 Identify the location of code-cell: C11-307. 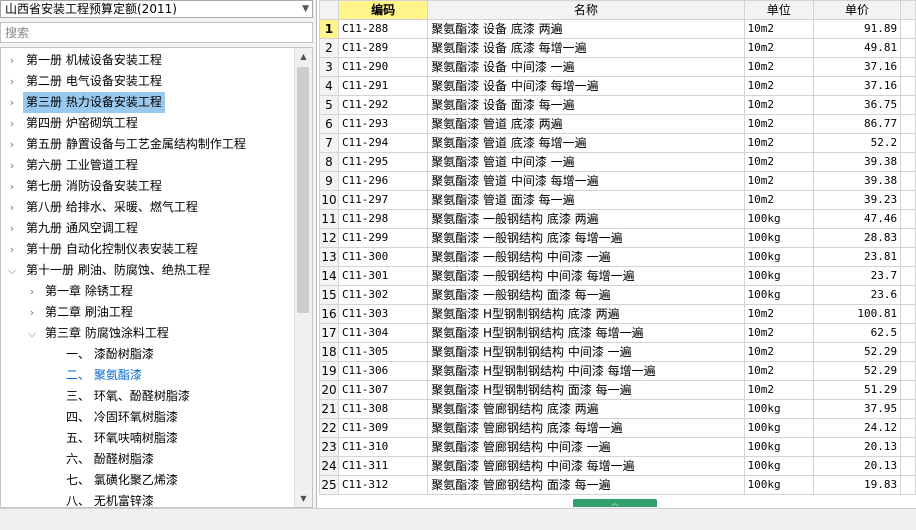
(383, 390).